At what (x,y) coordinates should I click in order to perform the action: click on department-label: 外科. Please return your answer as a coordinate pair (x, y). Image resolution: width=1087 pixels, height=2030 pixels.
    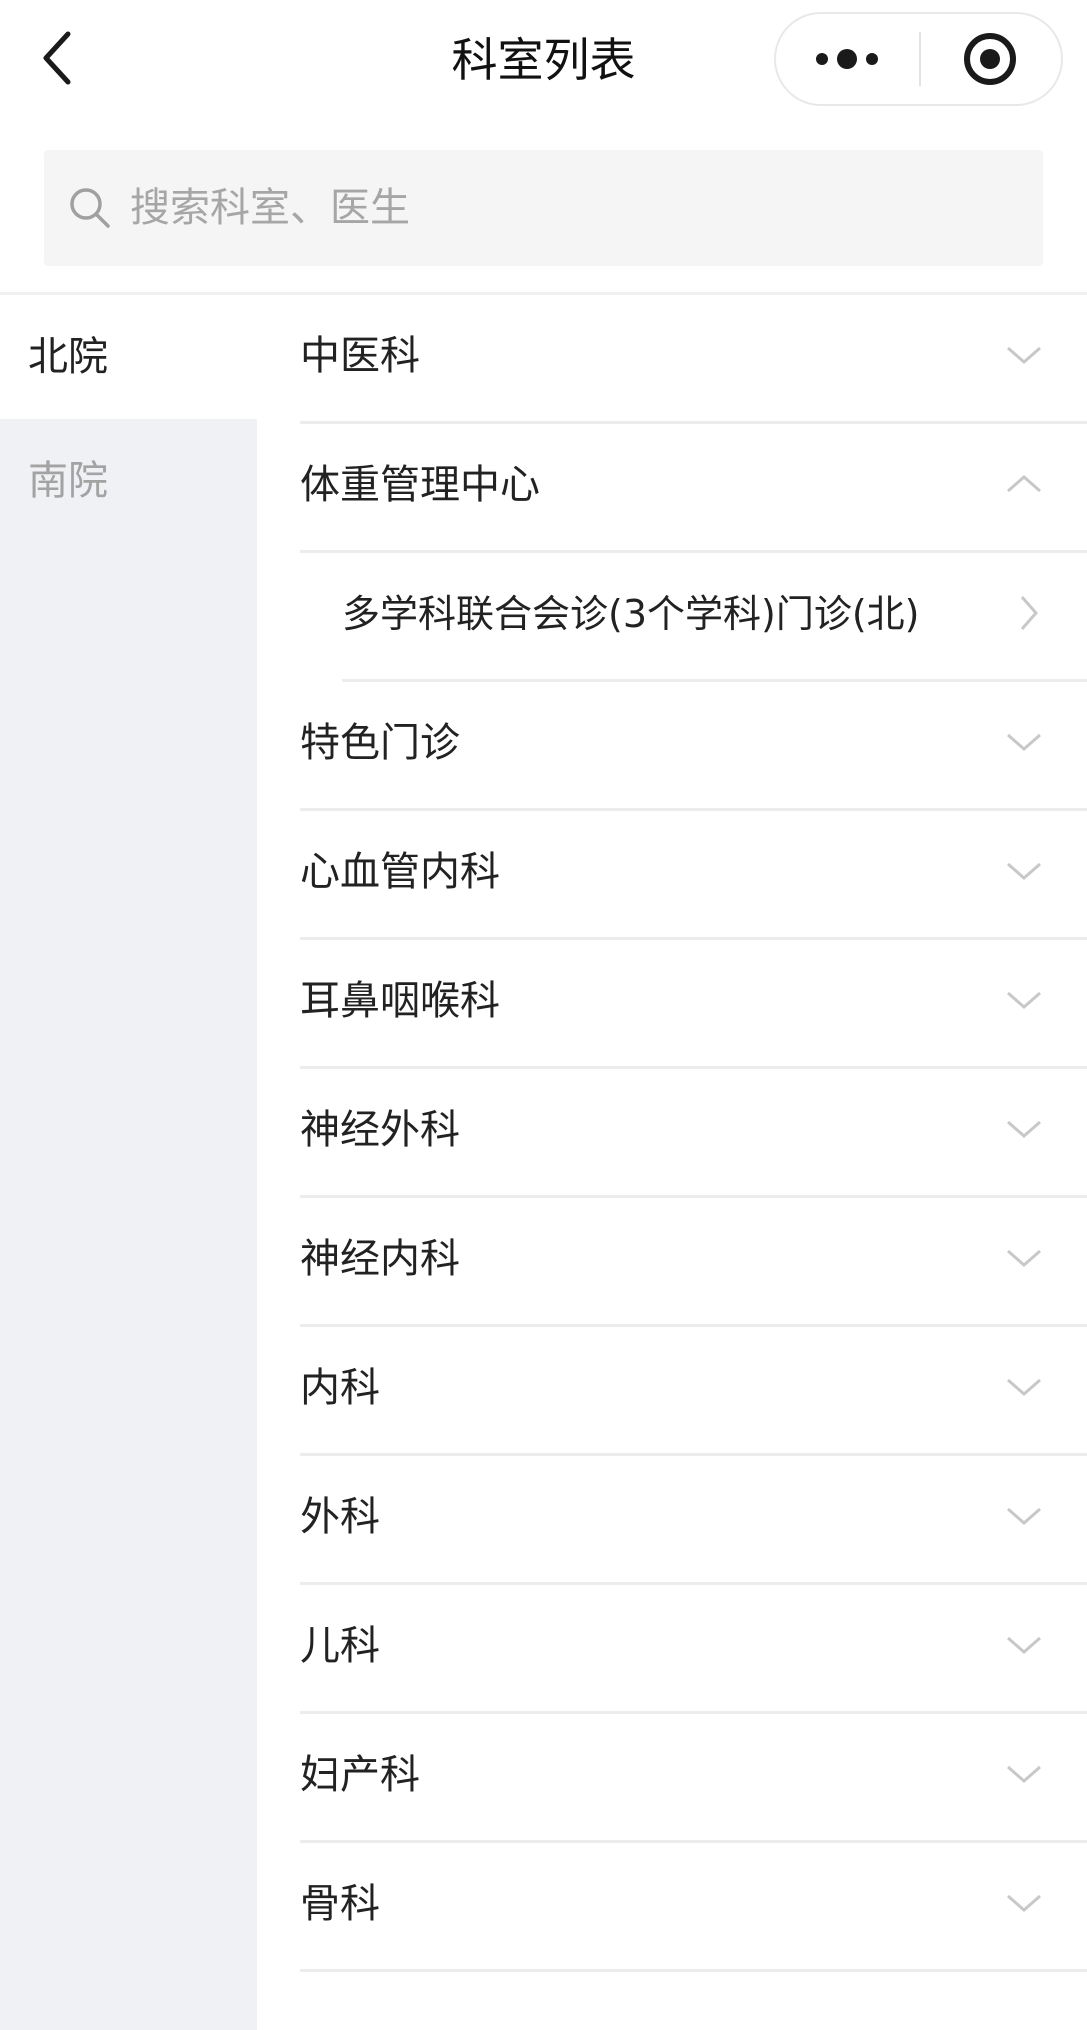
    Looking at the image, I should click on (340, 1517).